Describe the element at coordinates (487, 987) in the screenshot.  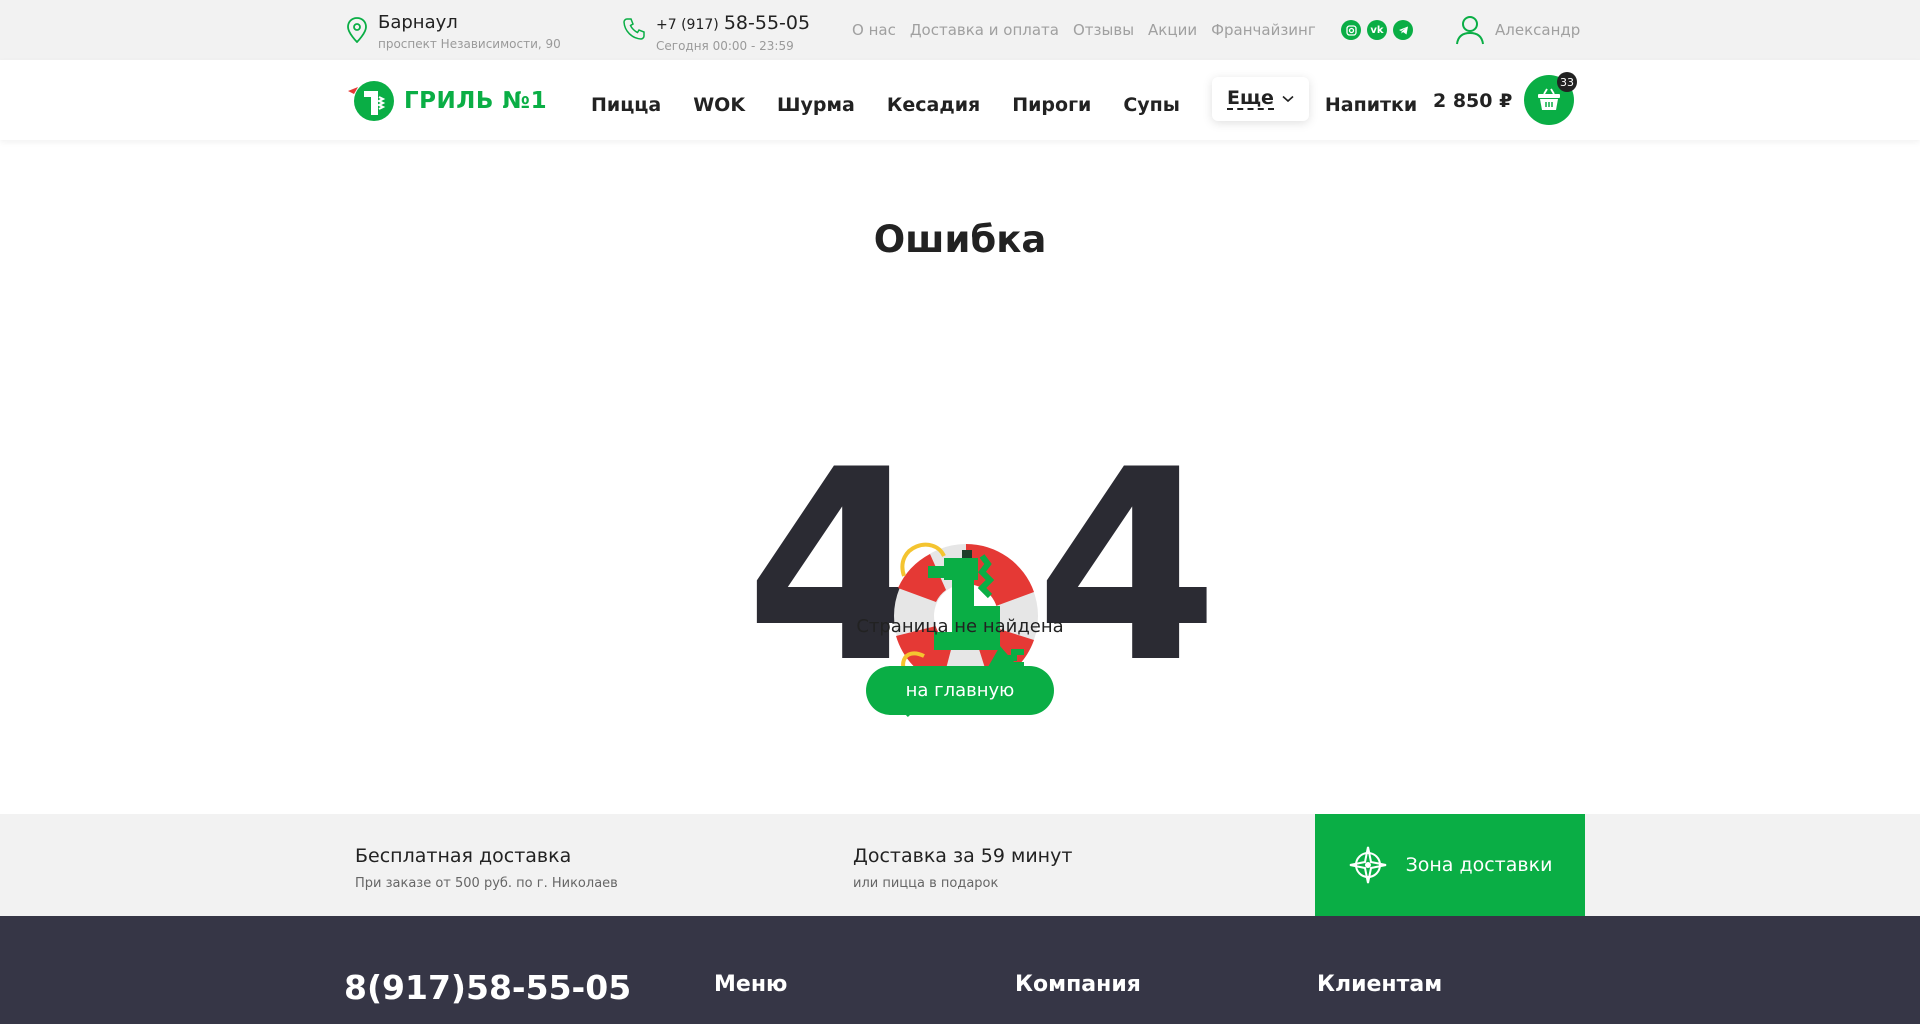
I see `footer-phone: 8(917)58-55-05` at that location.